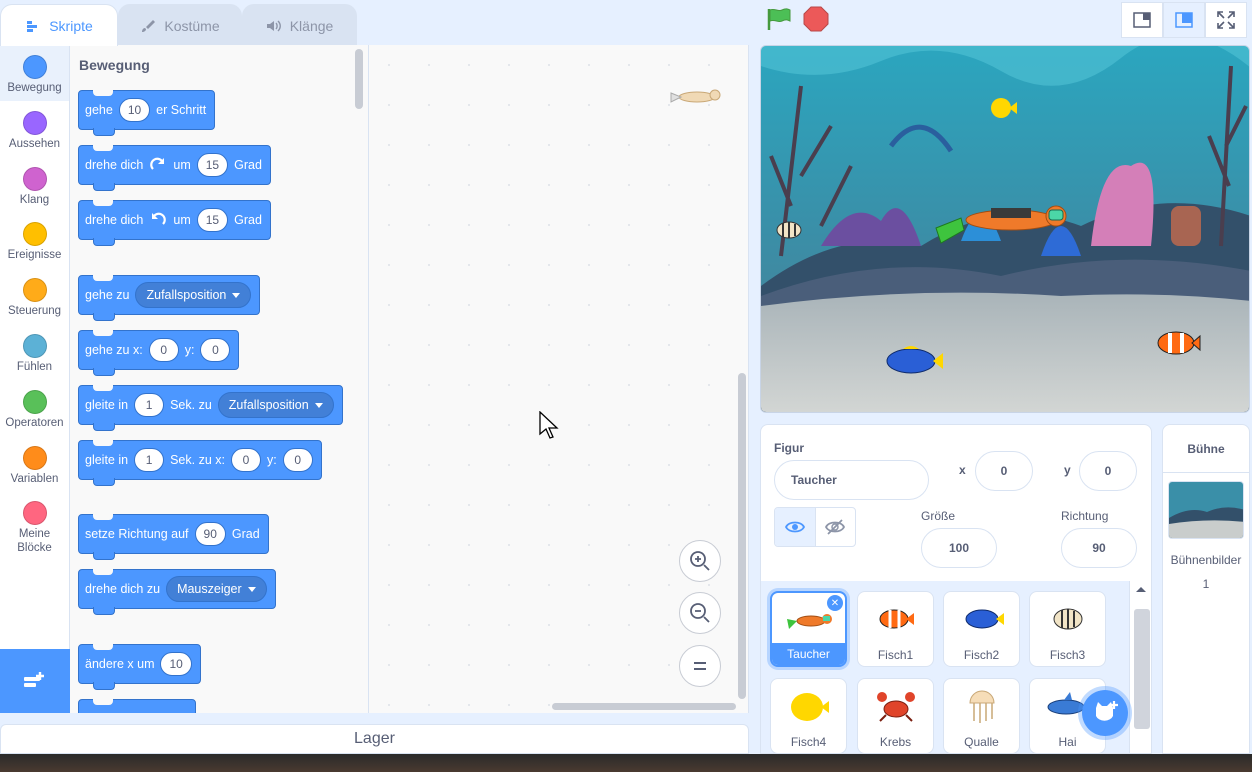 The width and height of the screenshot is (1252, 772). I want to click on block-change-x: ändere x um 10, so click(139, 667).